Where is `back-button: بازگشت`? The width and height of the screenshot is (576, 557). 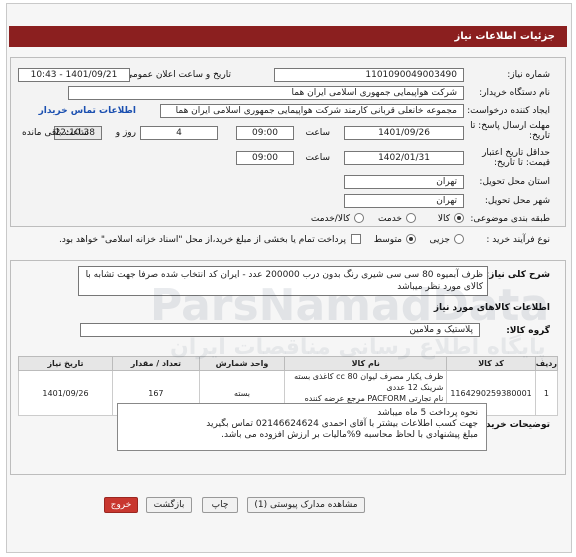 back-button: بازگشت is located at coordinates (169, 505).